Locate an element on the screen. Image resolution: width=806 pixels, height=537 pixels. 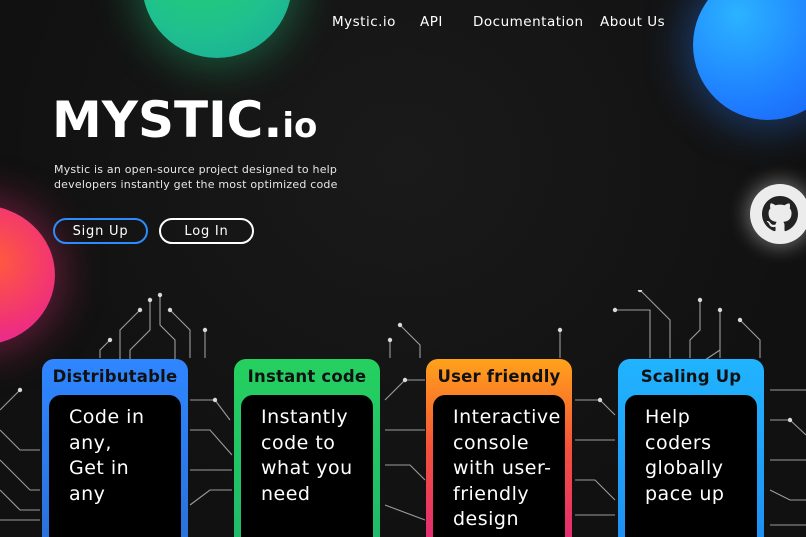
card-text-line: with user- is located at coordinates (502, 468).